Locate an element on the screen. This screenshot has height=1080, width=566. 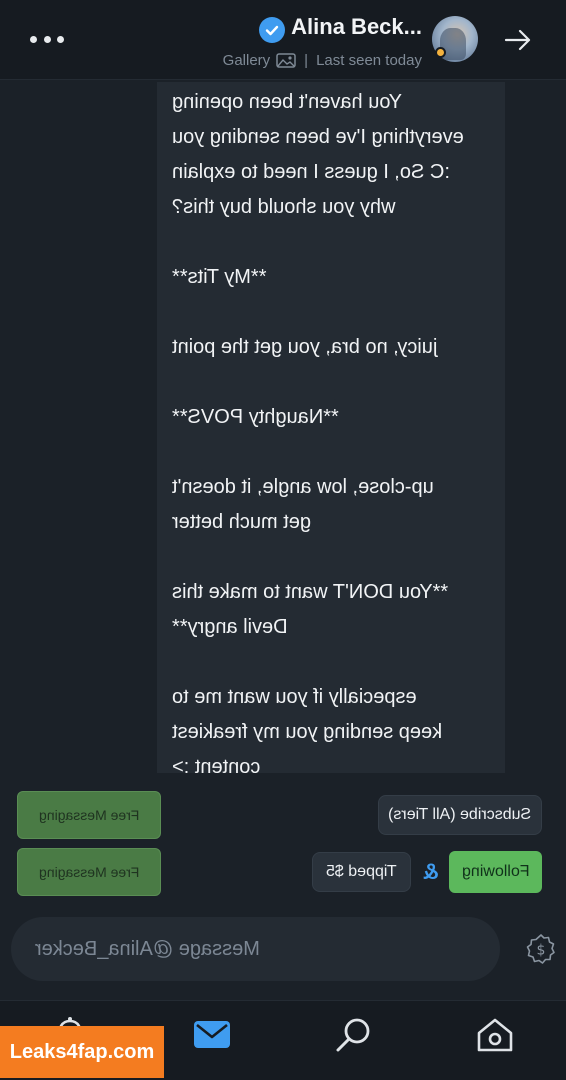
subscribe-label: Subscribe (All Tiers) is located at coordinates (460, 814).